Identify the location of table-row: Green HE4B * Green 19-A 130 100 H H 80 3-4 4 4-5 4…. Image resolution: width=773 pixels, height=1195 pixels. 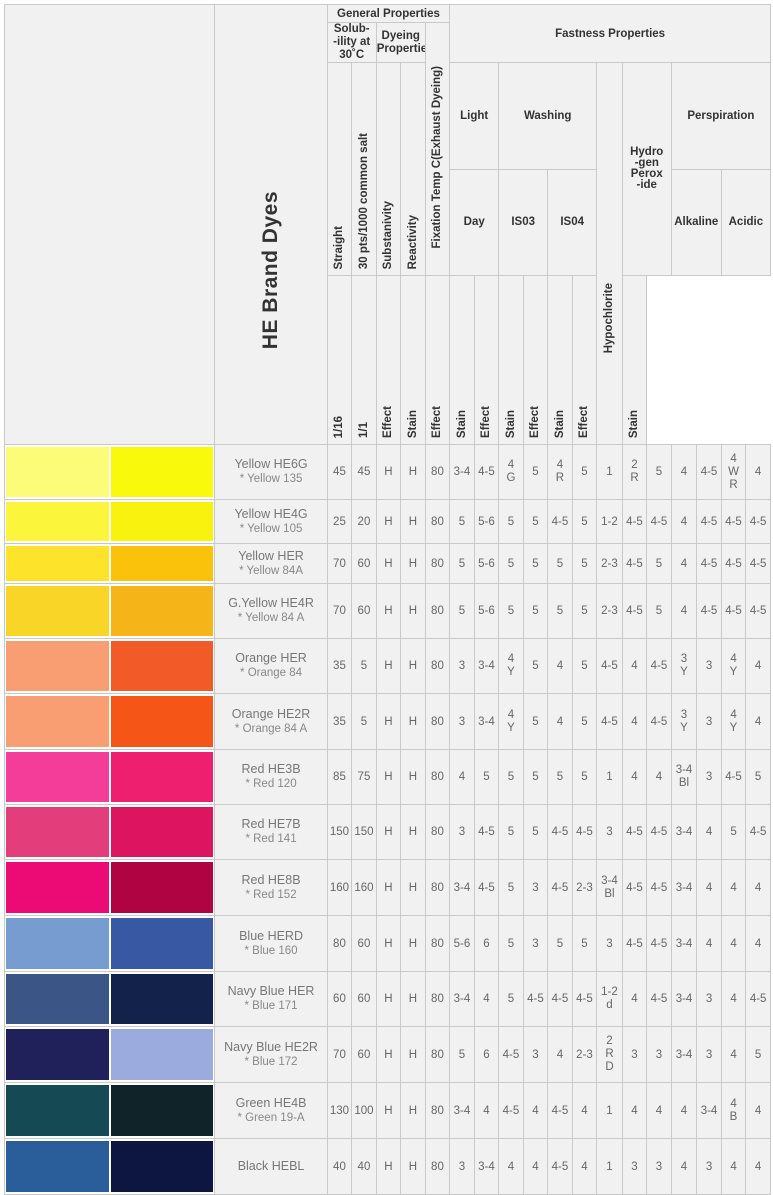
(387, 1110).